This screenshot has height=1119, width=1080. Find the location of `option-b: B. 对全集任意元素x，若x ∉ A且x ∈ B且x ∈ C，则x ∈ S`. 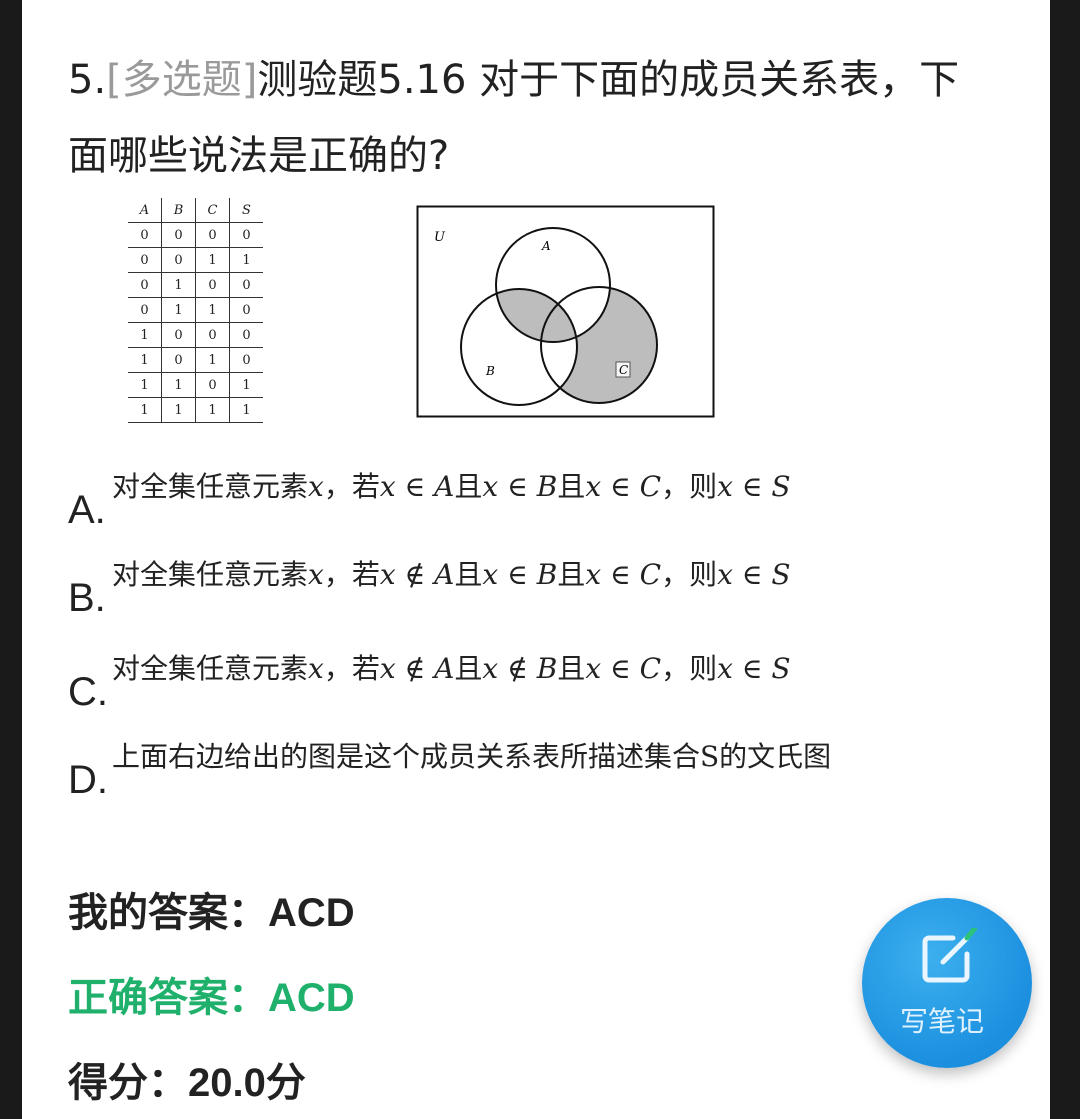

option-b: B. 对全集任意元素x，若x ∉ A且x ∈ B且x ∈ C，则x ∈ S is located at coordinates (518, 588).